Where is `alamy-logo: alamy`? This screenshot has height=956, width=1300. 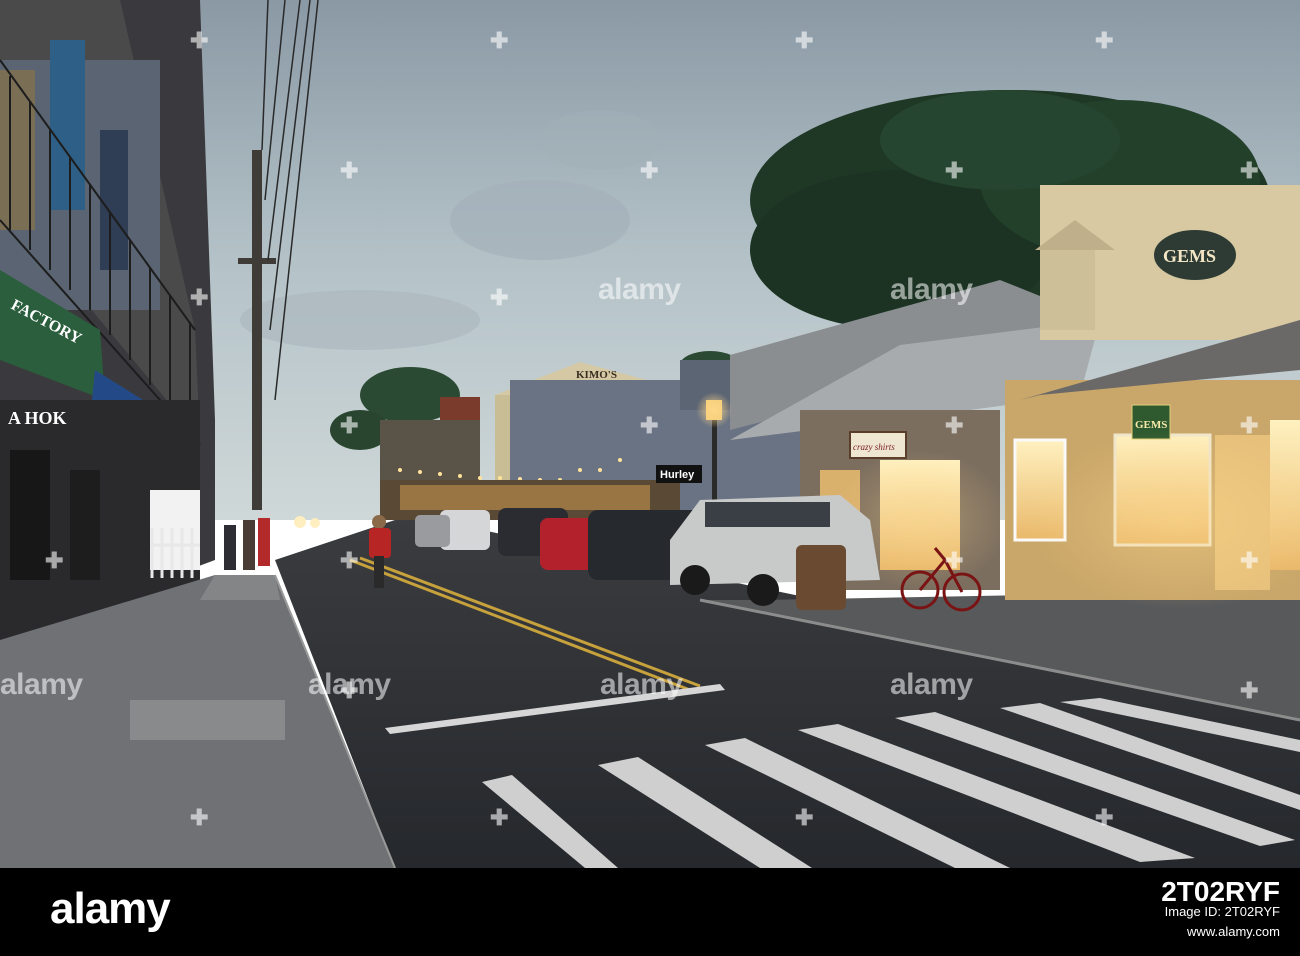
alamy-logo: alamy is located at coordinates (110, 908).